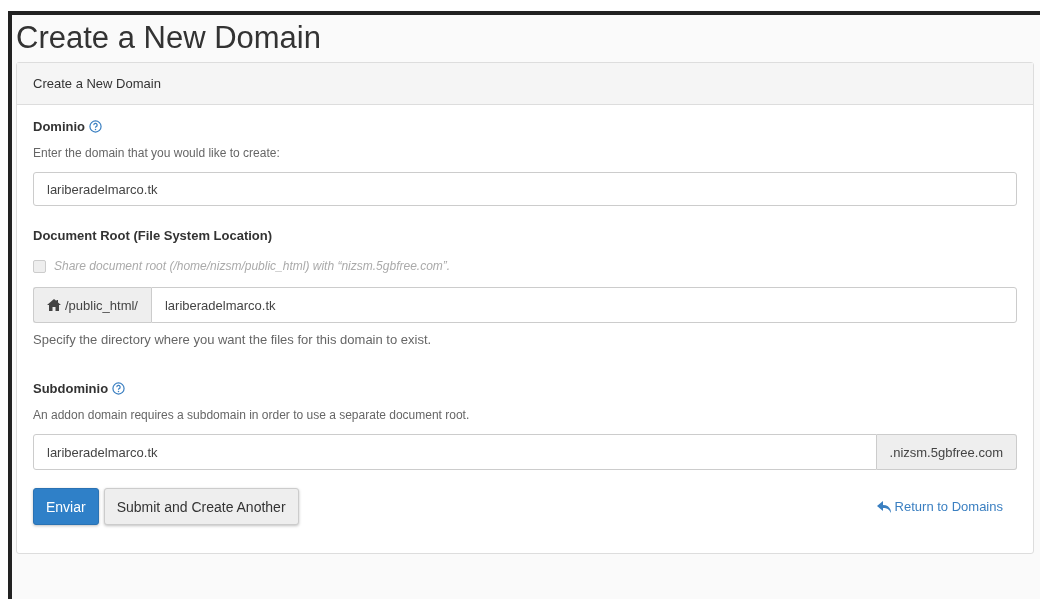  What do you see at coordinates (101, 305) in the screenshot?
I see `prefix-text: /public_html/` at bounding box center [101, 305].